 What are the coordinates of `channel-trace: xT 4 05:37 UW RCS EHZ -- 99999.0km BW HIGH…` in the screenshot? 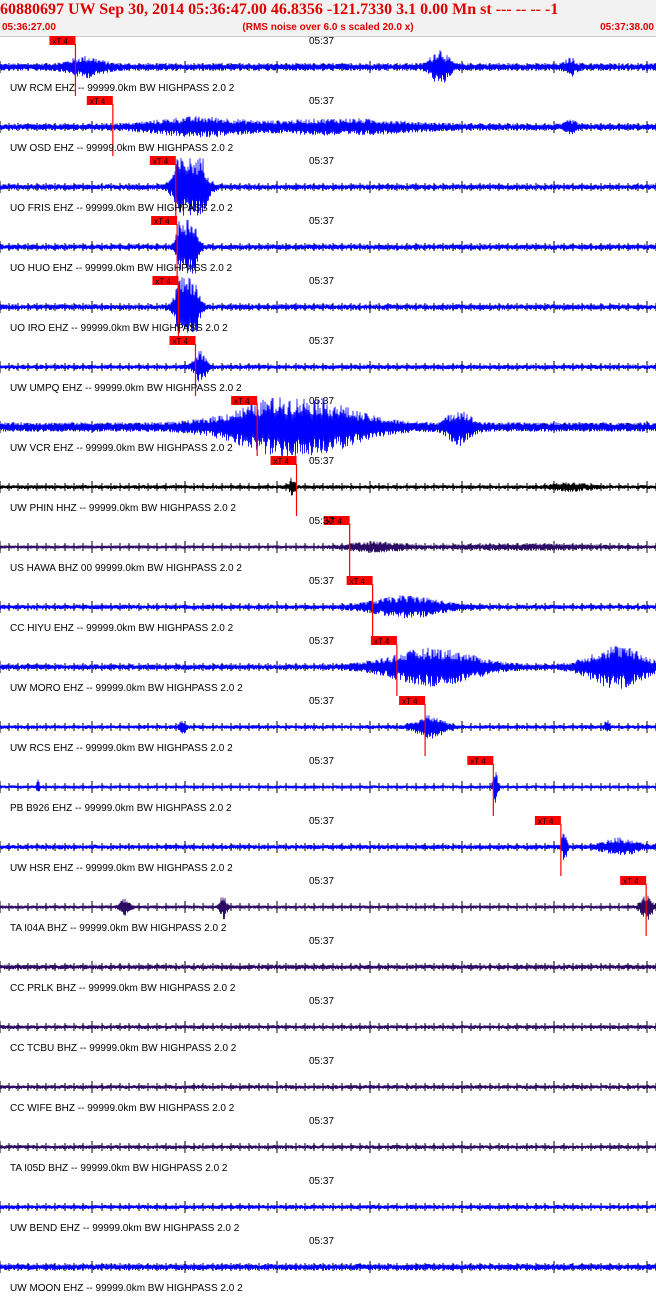 It's located at (328, 726).